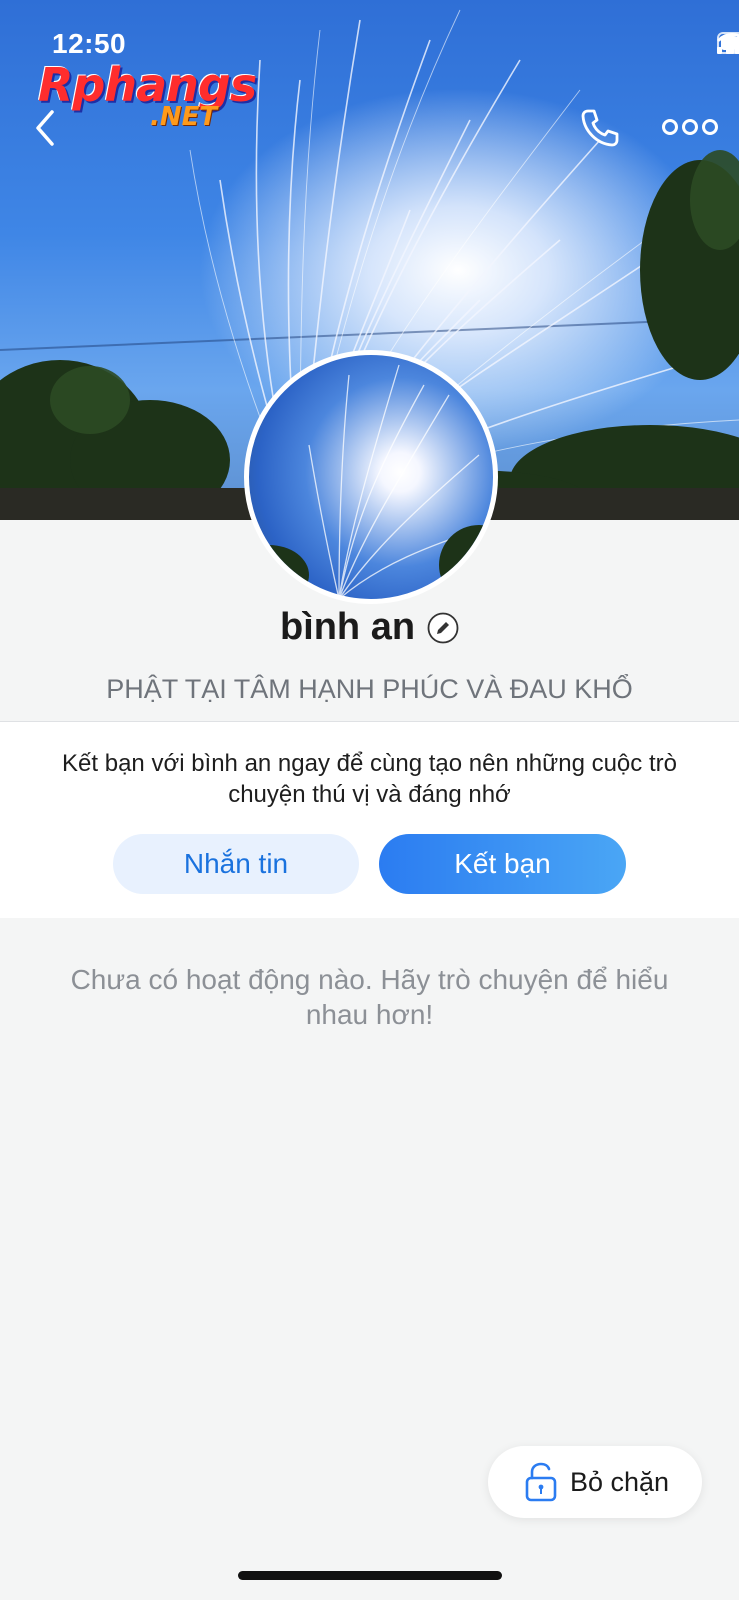  I want to click on chevron-left-icon, so click(45, 128).